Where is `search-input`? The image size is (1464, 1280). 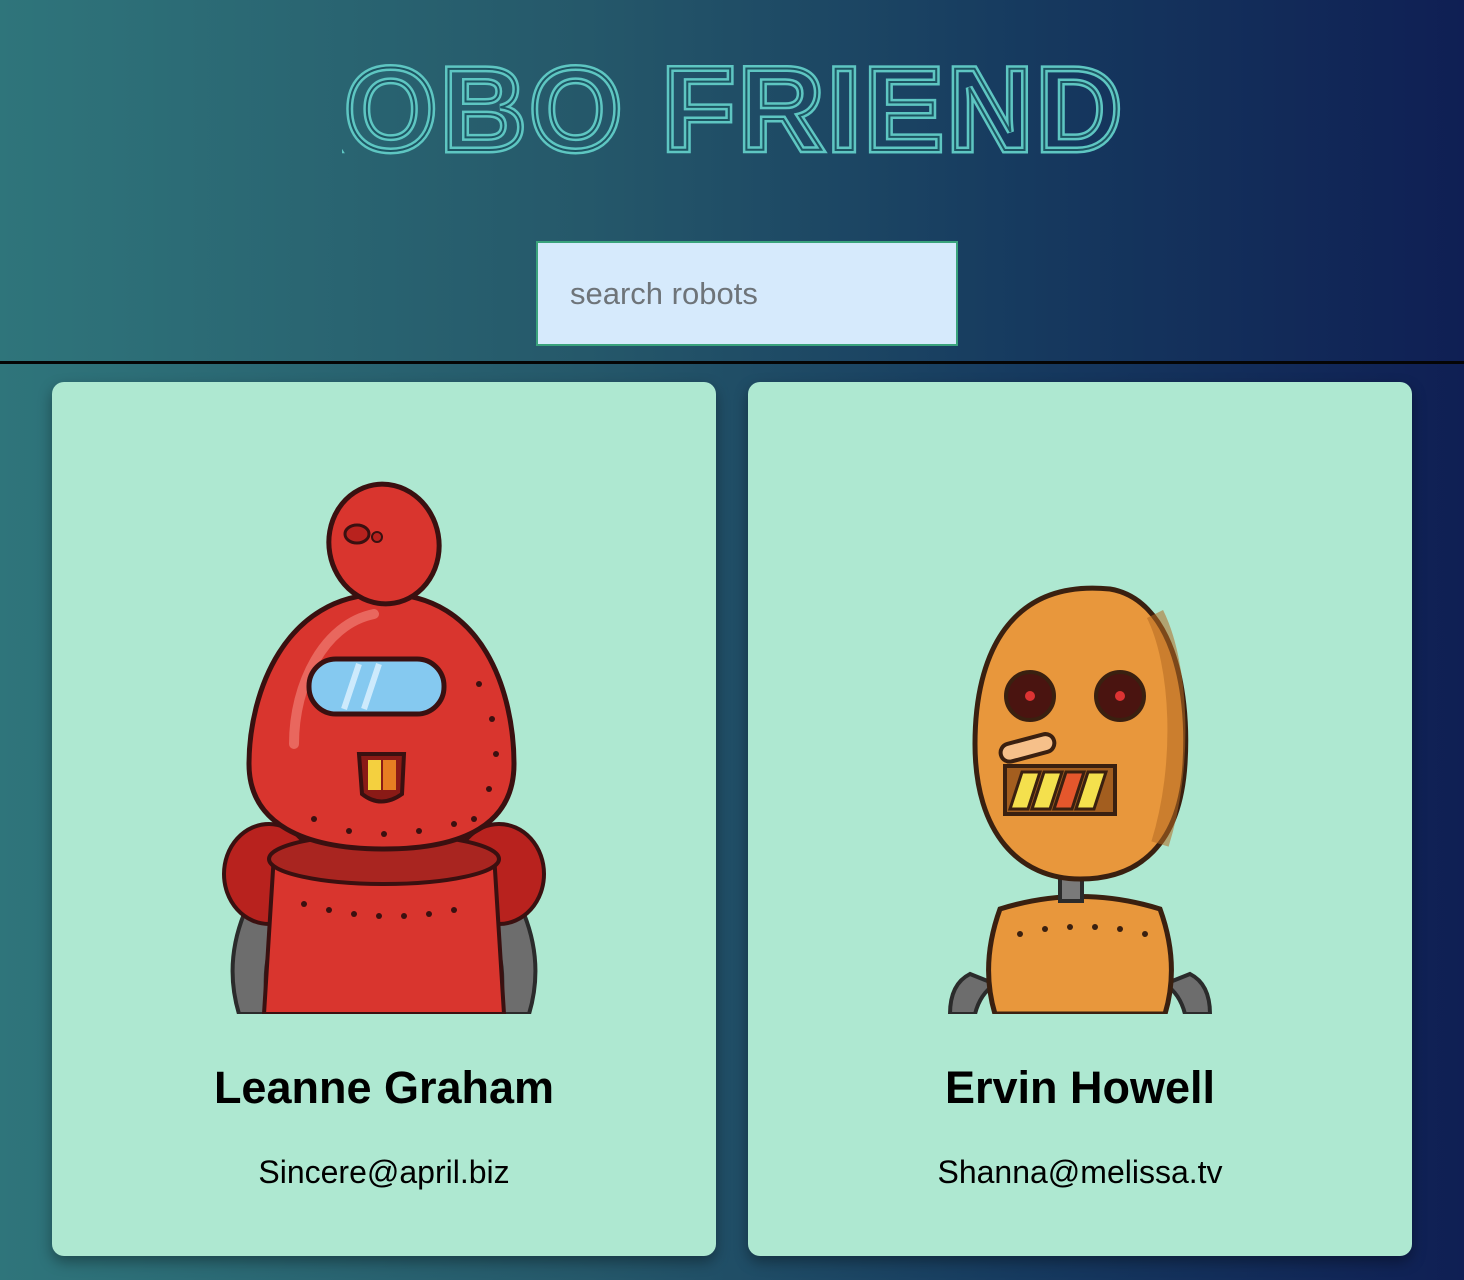
search-input is located at coordinates (747, 293).